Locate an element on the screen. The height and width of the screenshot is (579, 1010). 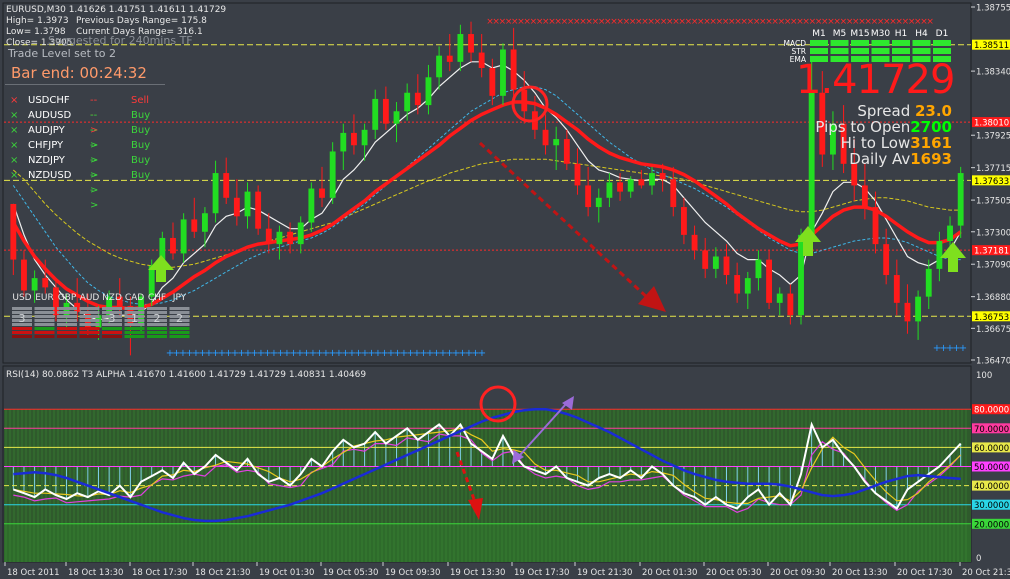
rsi-tick-label: 80.0000 is located at coordinates (991, 411).